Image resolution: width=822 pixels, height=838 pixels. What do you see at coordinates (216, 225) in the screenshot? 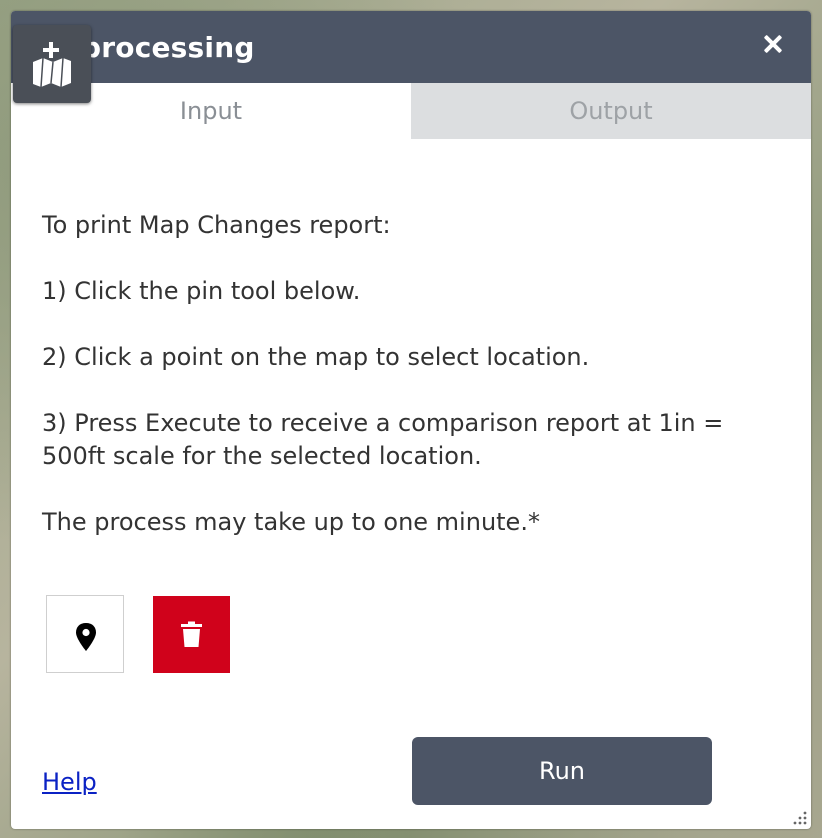
I see `instruction-intro: To print Map Changes report:` at bounding box center [216, 225].